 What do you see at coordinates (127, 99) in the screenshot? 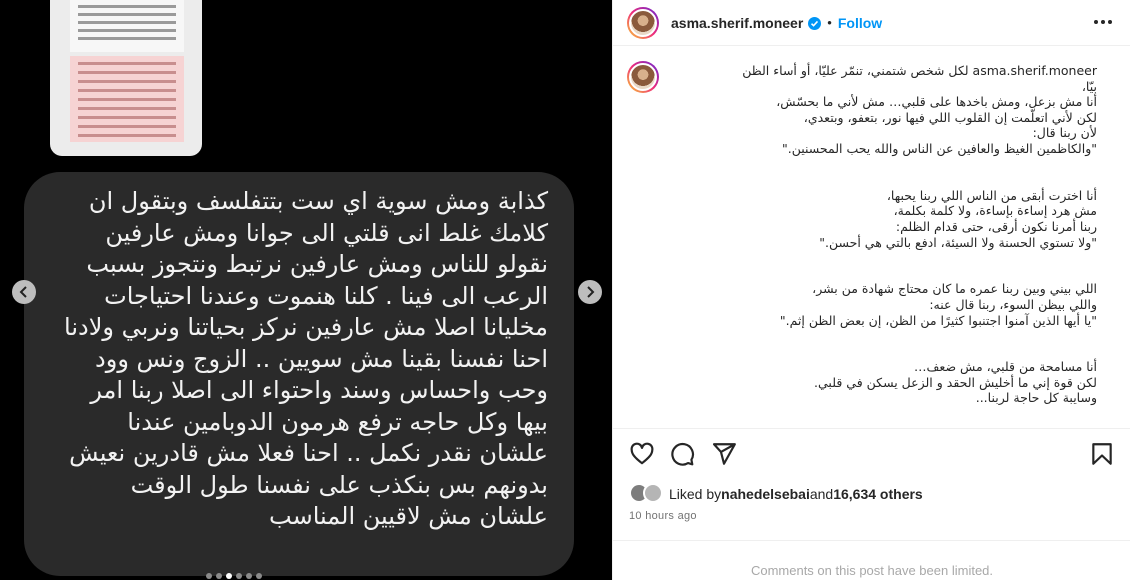
I see `highlighted-text-image` at bounding box center [127, 99].